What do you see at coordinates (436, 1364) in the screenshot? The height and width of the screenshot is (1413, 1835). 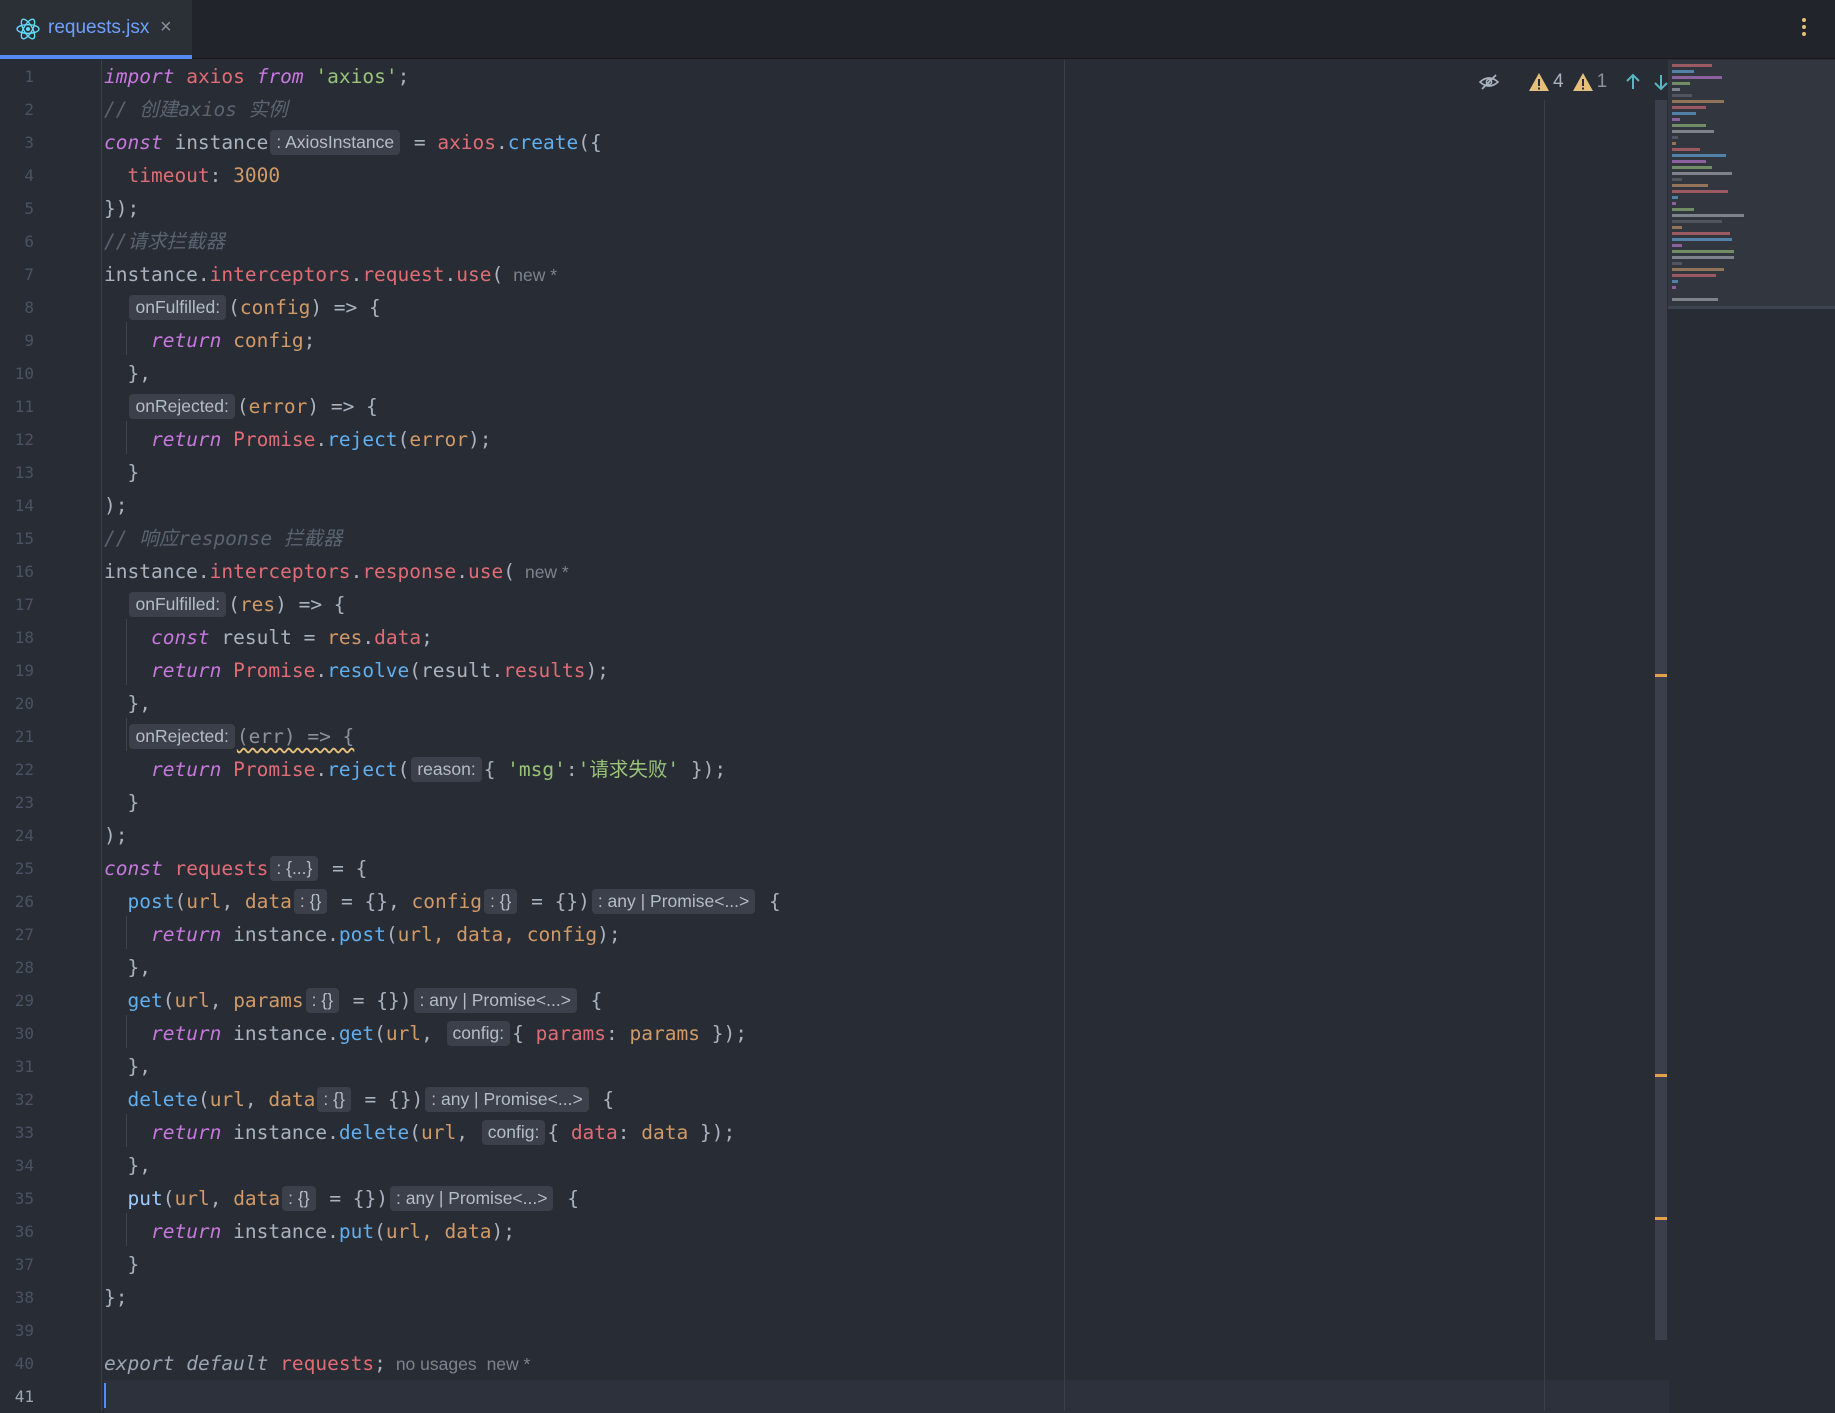 I see `inlay-usages-hint: no usages` at bounding box center [436, 1364].